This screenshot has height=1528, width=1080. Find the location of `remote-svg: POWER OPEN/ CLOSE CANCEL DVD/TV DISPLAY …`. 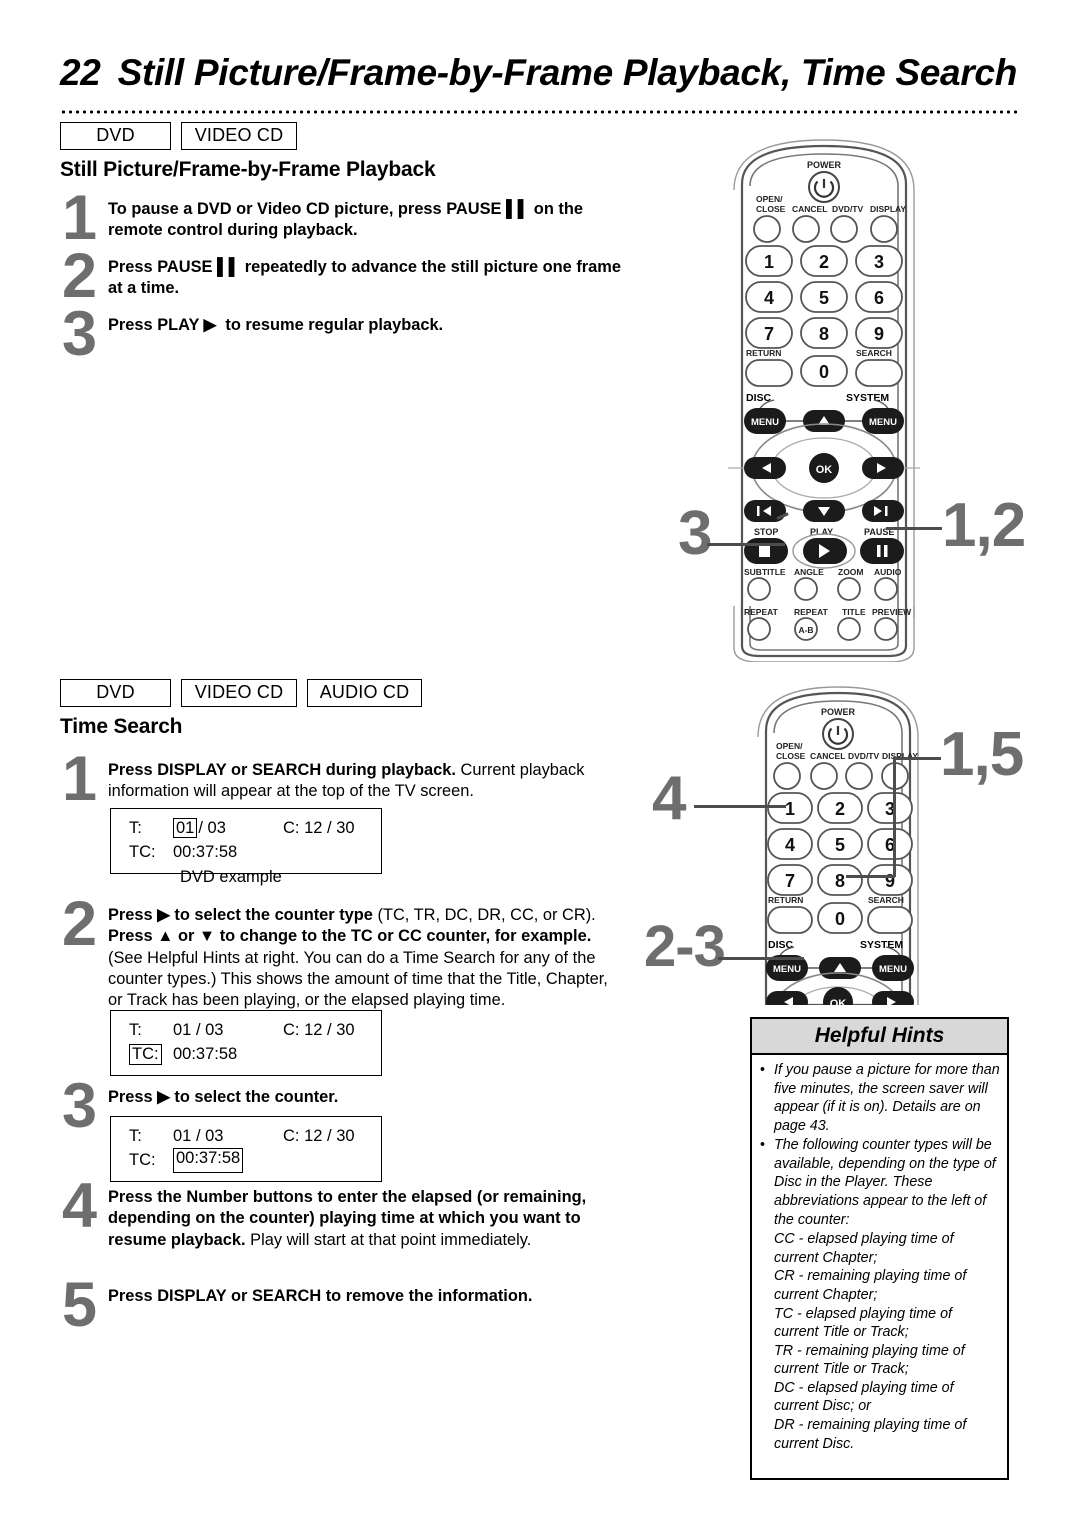

remote-svg: POWER OPEN/ CLOSE CANCEL DVD/TV DISPLAY … is located at coordinates (824, 378).